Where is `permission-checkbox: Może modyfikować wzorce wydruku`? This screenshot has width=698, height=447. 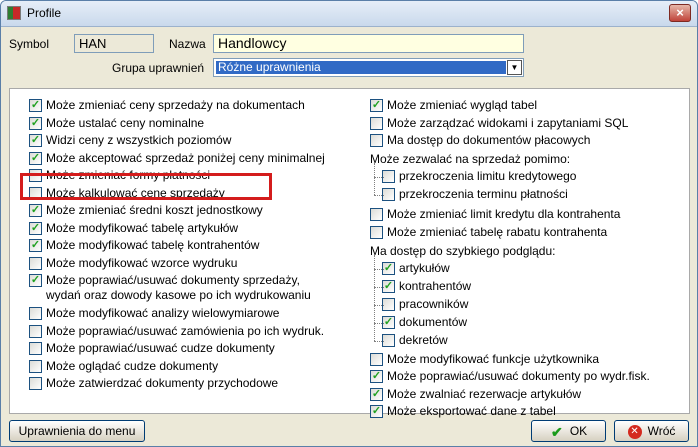 permission-checkbox: Może modyfikować wzorce wydruku is located at coordinates (189, 264).